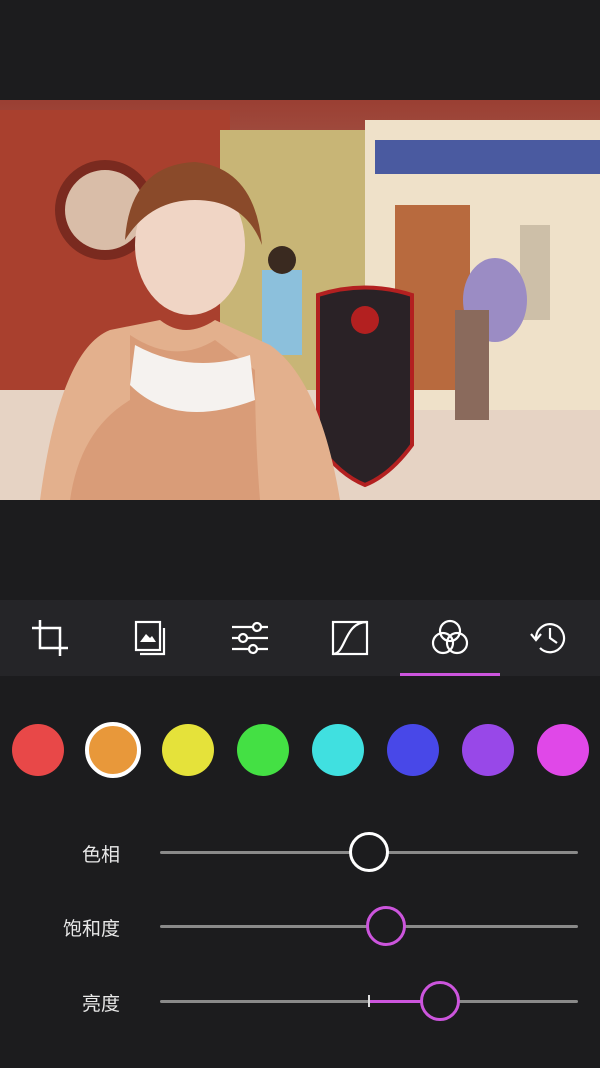  I want to click on curves-icon, so click(350, 638).